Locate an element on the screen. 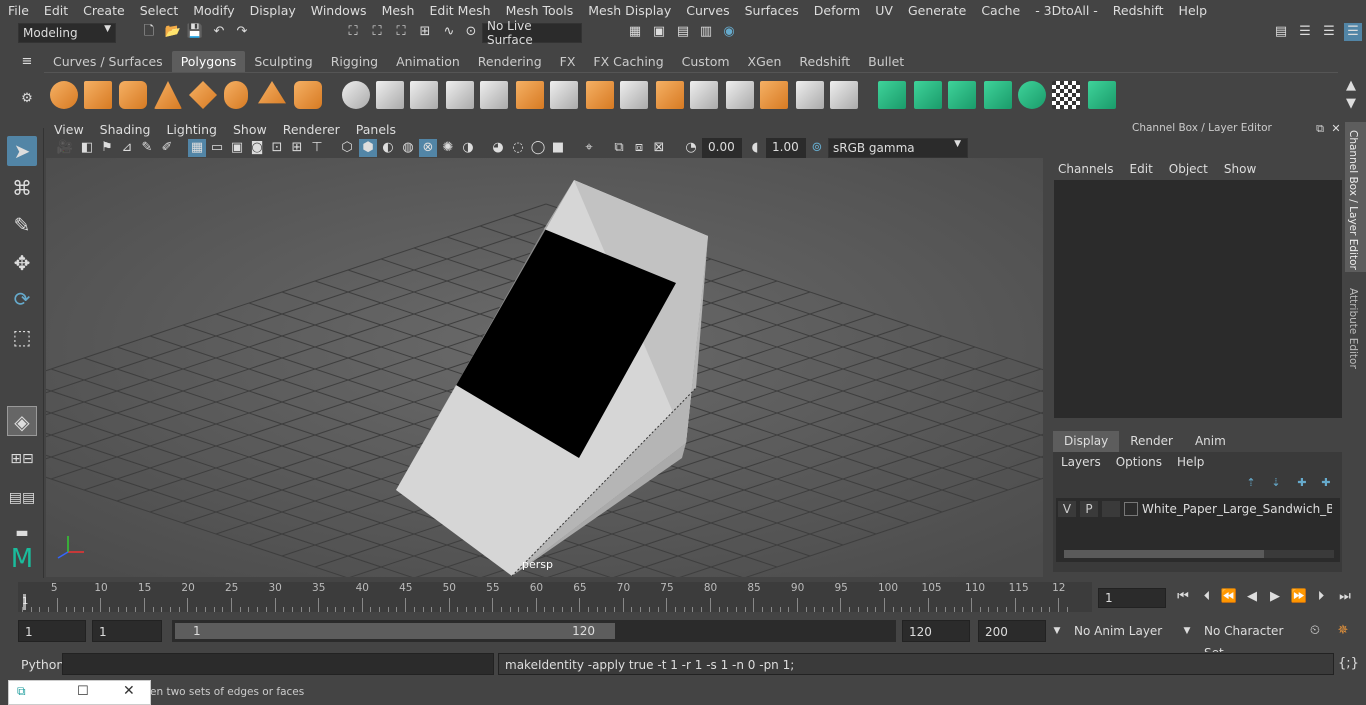  checker-icon is located at coordinates (1066, 95).